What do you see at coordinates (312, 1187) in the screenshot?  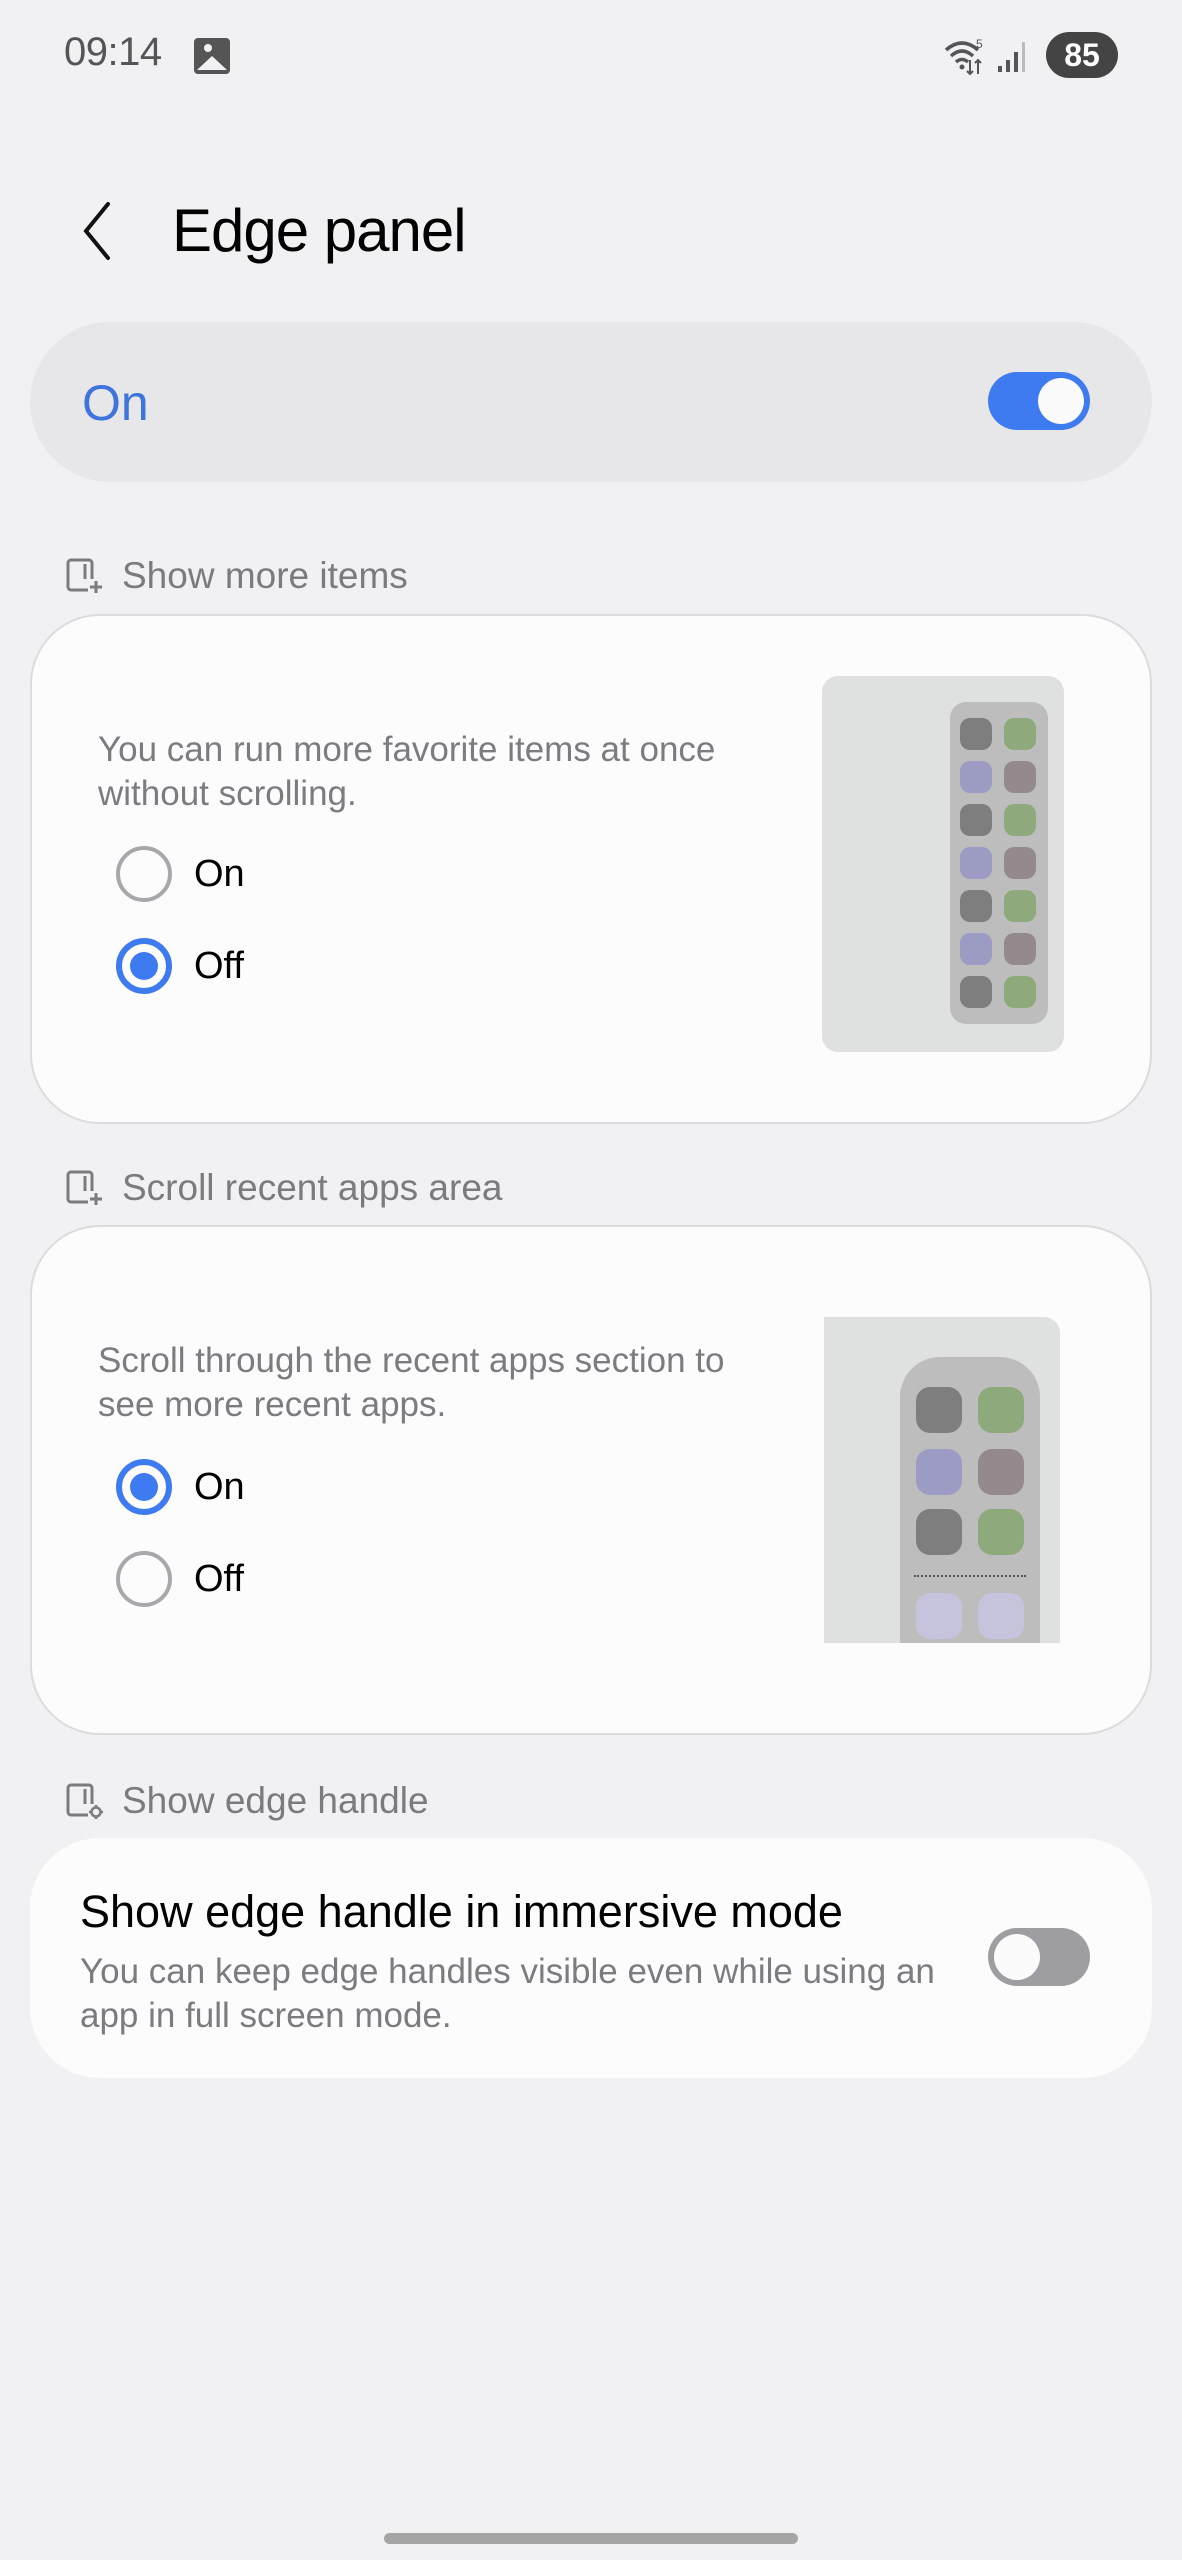 I see `section-title: Scroll recent apps area` at bounding box center [312, 1187].